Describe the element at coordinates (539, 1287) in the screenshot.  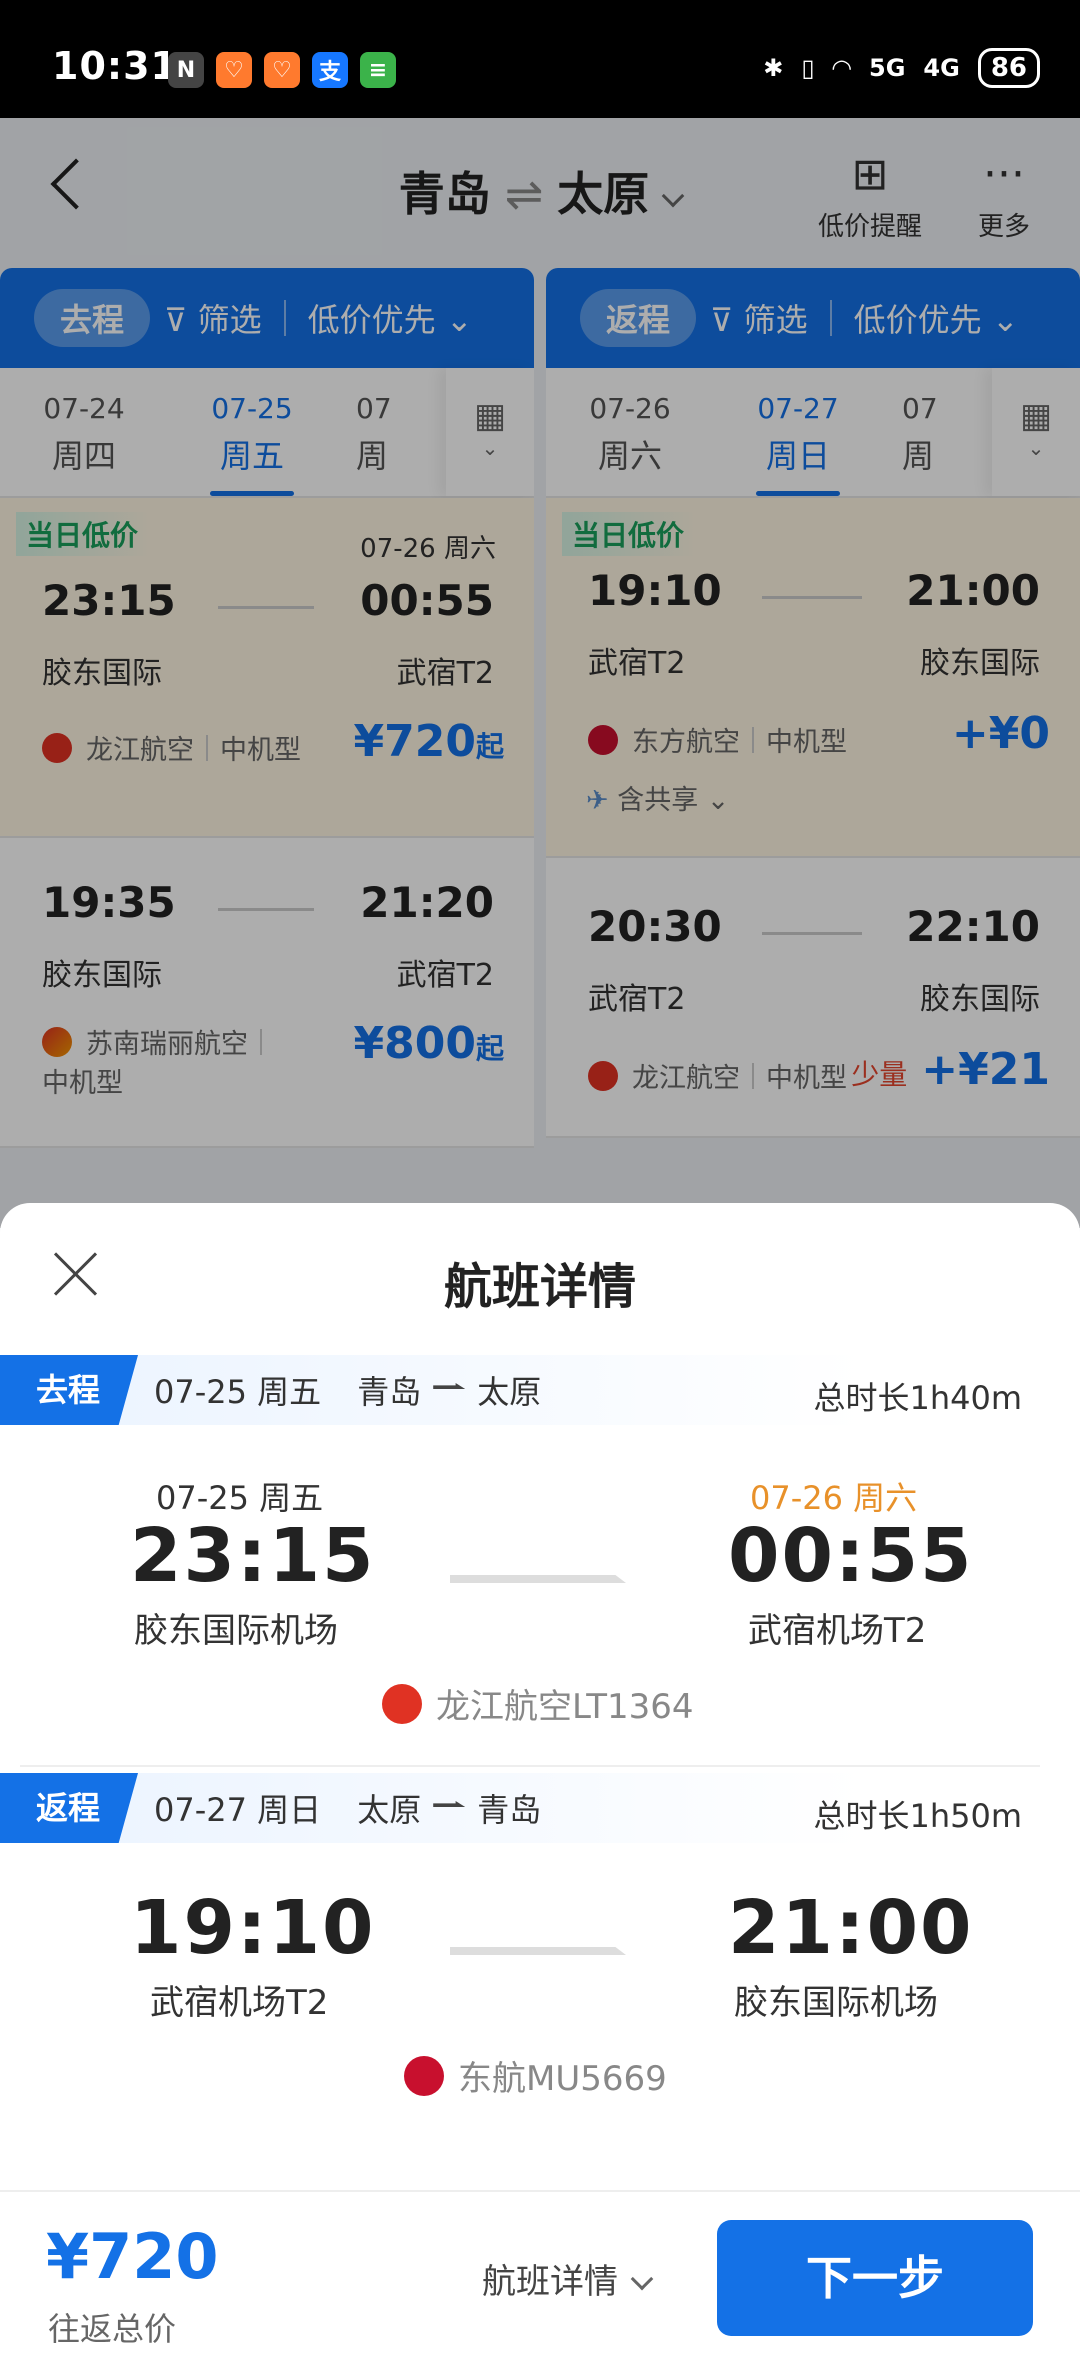
I see `sheet-title: 航班详情` at that location.